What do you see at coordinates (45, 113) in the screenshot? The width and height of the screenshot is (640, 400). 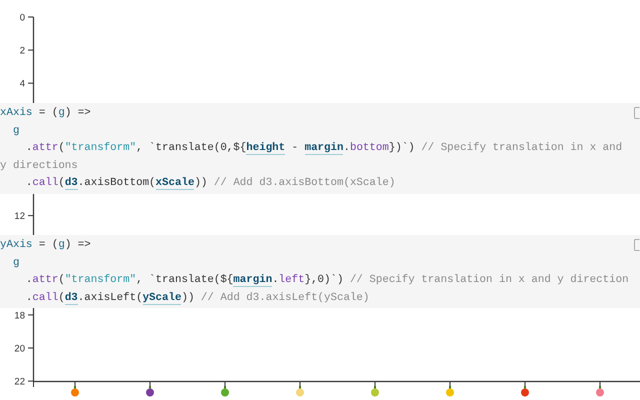 I see `code-line: xAxis = (g) =>` at bounding box center [45, 113].